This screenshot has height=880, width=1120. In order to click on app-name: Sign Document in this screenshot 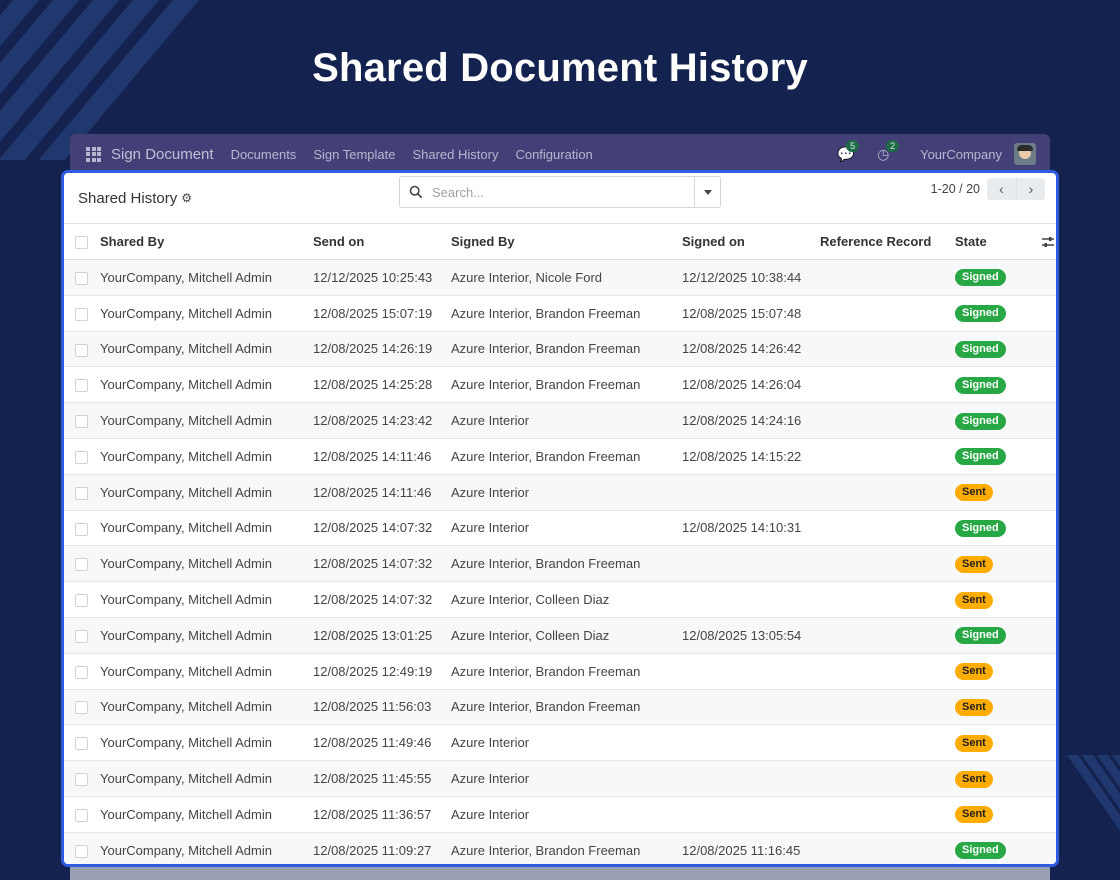, I will do `click(162, 154)`.